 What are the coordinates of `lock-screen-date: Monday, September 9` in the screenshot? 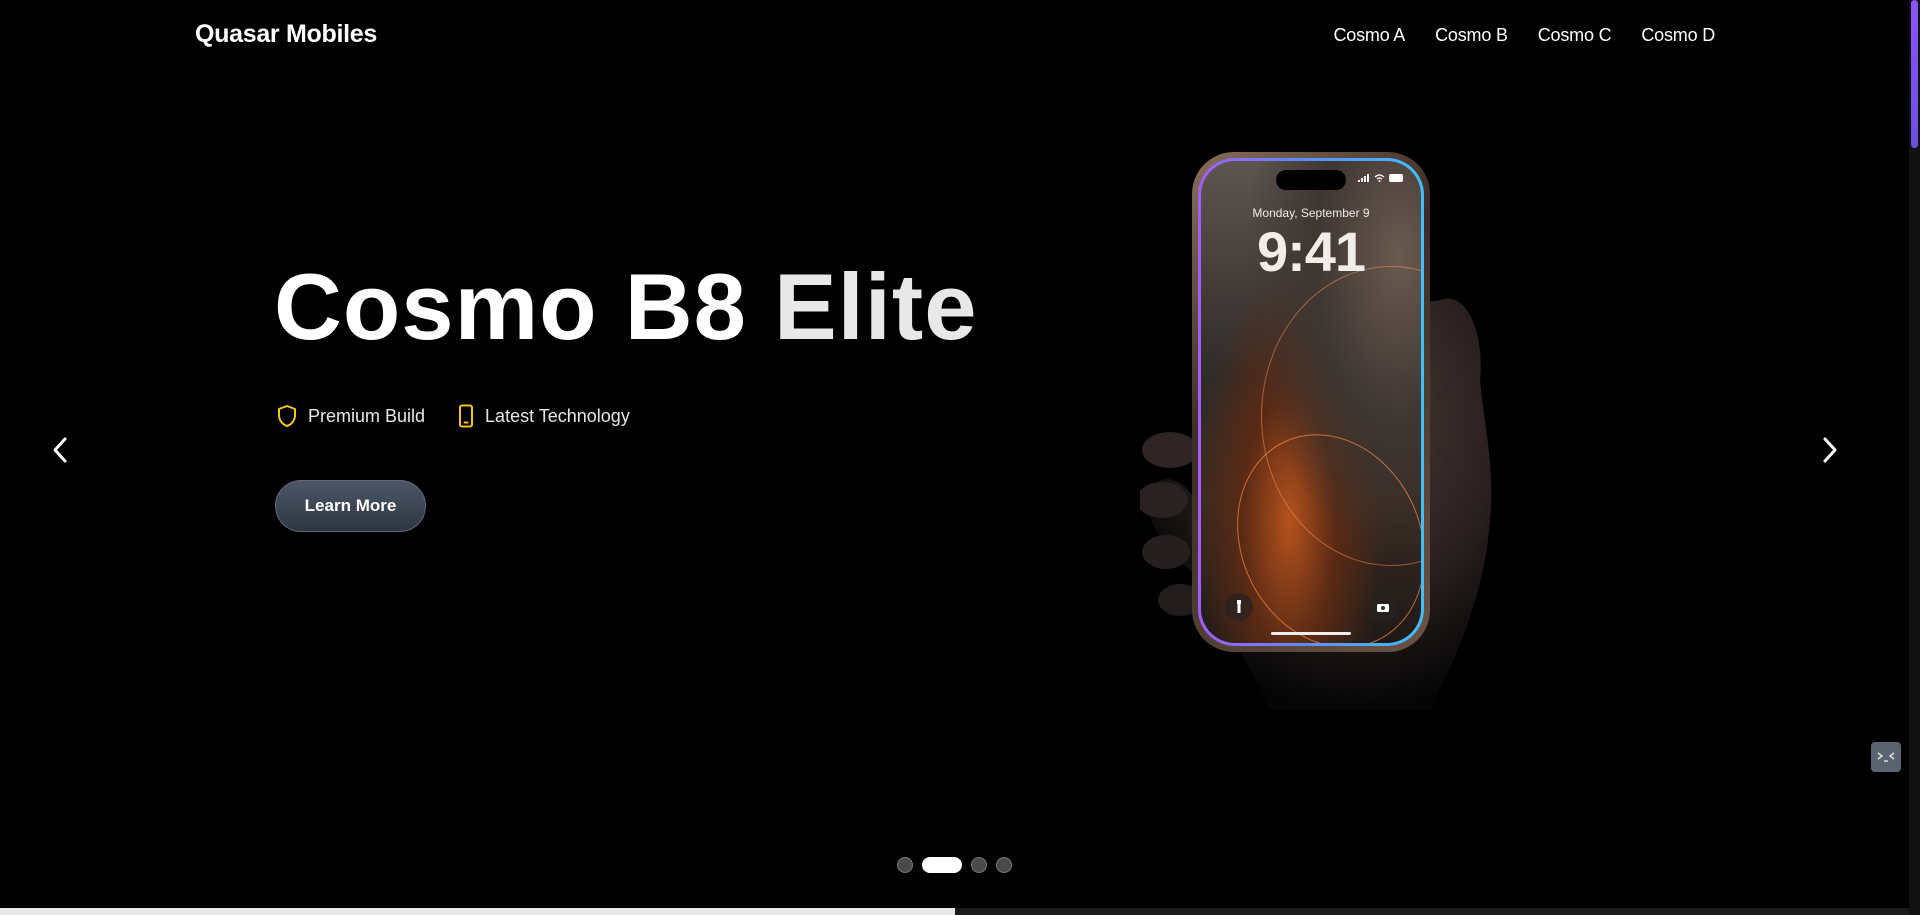 It's located at (1311, 213).